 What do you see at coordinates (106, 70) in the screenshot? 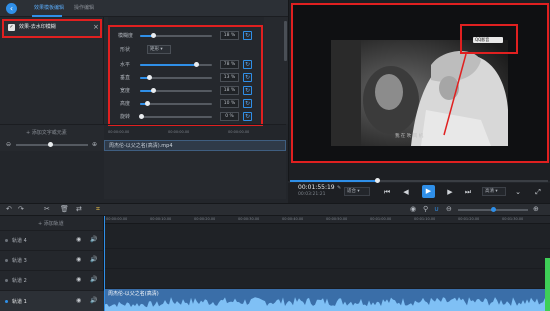
I see `divider` at bounding box center [106, 70].